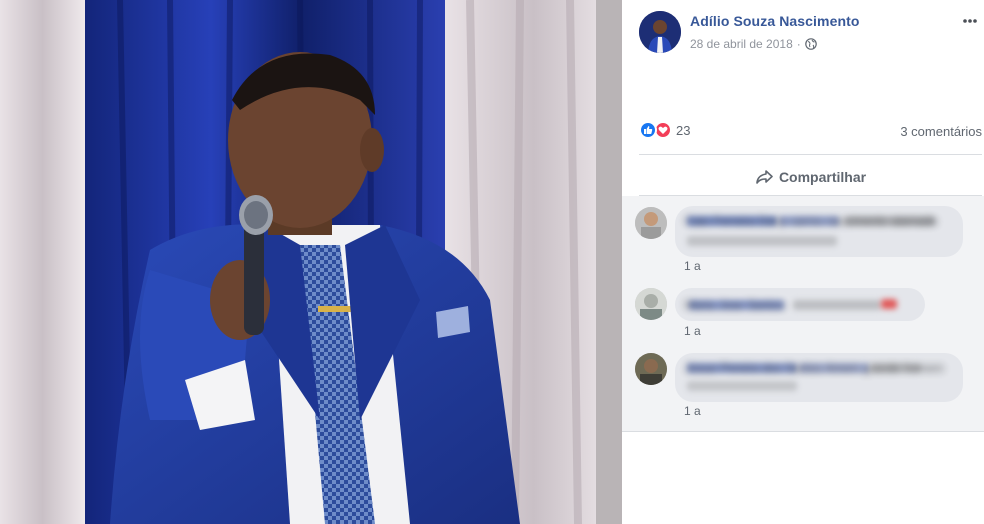 The image size is (984, 524). I want to click on comment-text: Maria Jose Santos, so click(735, 305).